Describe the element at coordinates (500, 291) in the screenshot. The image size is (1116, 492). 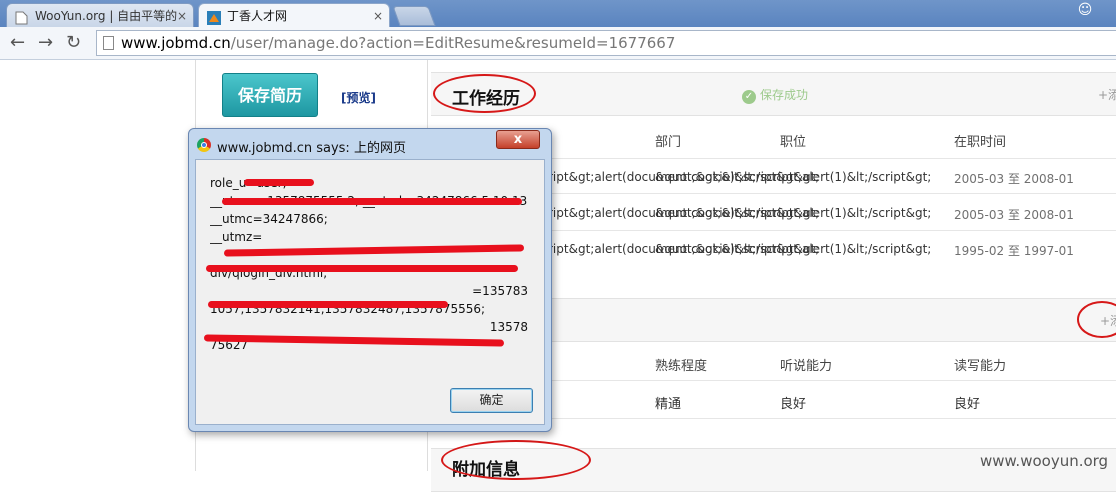
I see `cookie-line: =135783` at that location.